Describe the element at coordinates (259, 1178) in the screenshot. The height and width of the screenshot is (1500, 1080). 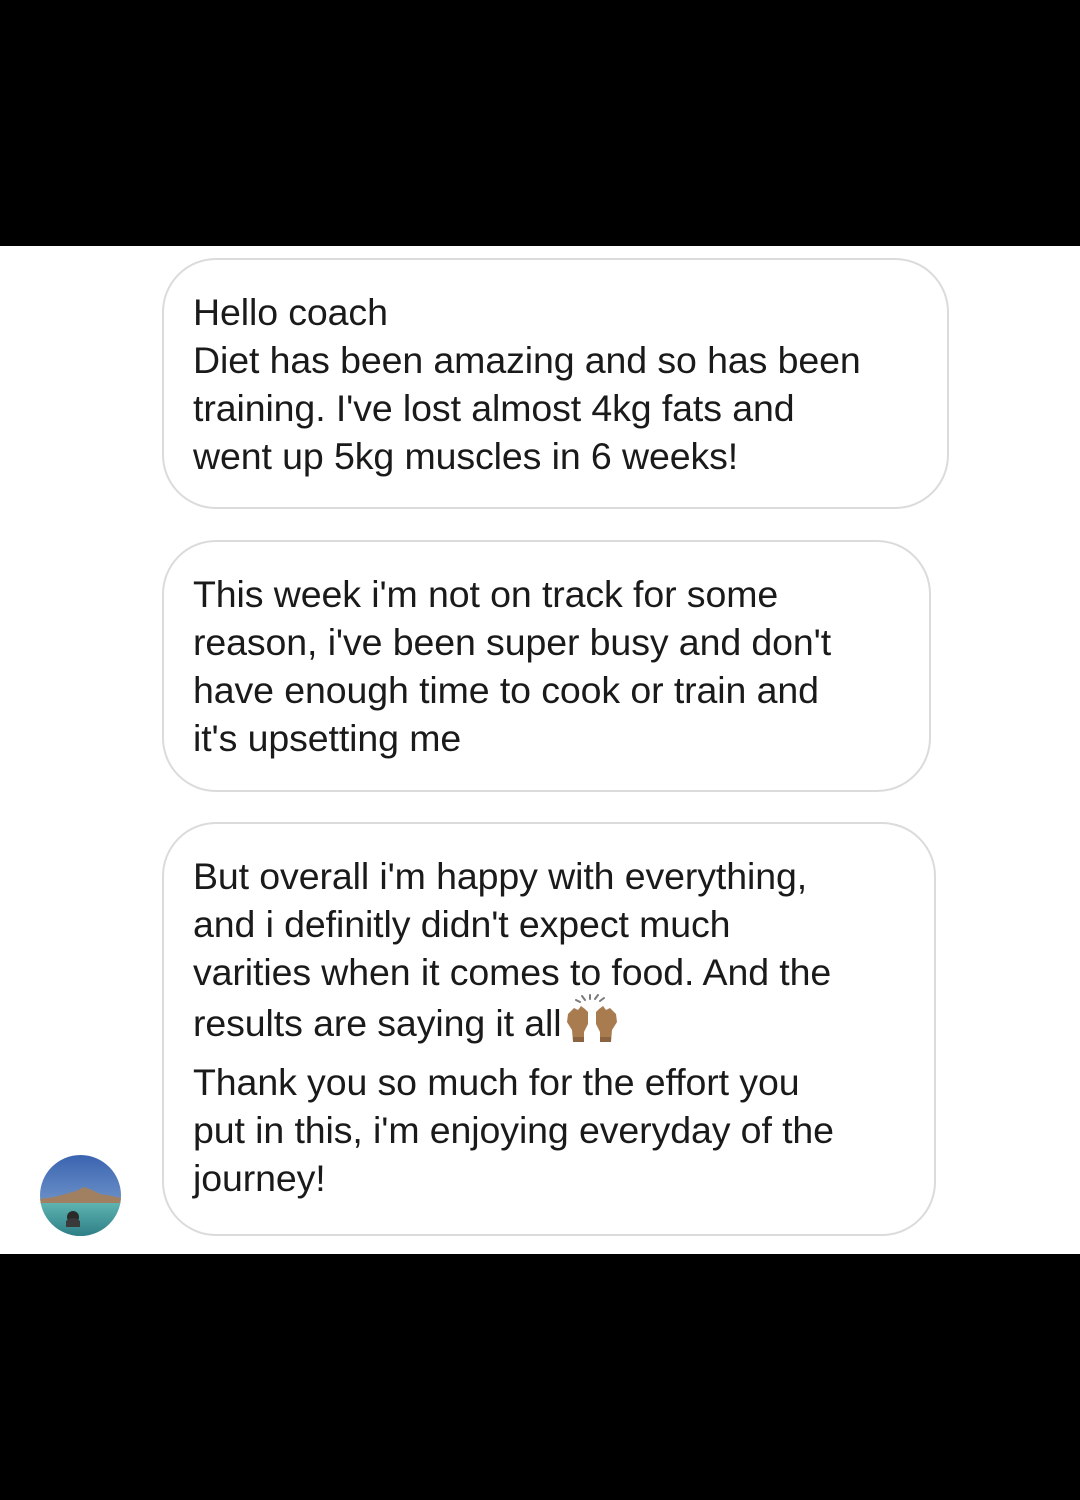
I see `message-line: journey!` at that location.